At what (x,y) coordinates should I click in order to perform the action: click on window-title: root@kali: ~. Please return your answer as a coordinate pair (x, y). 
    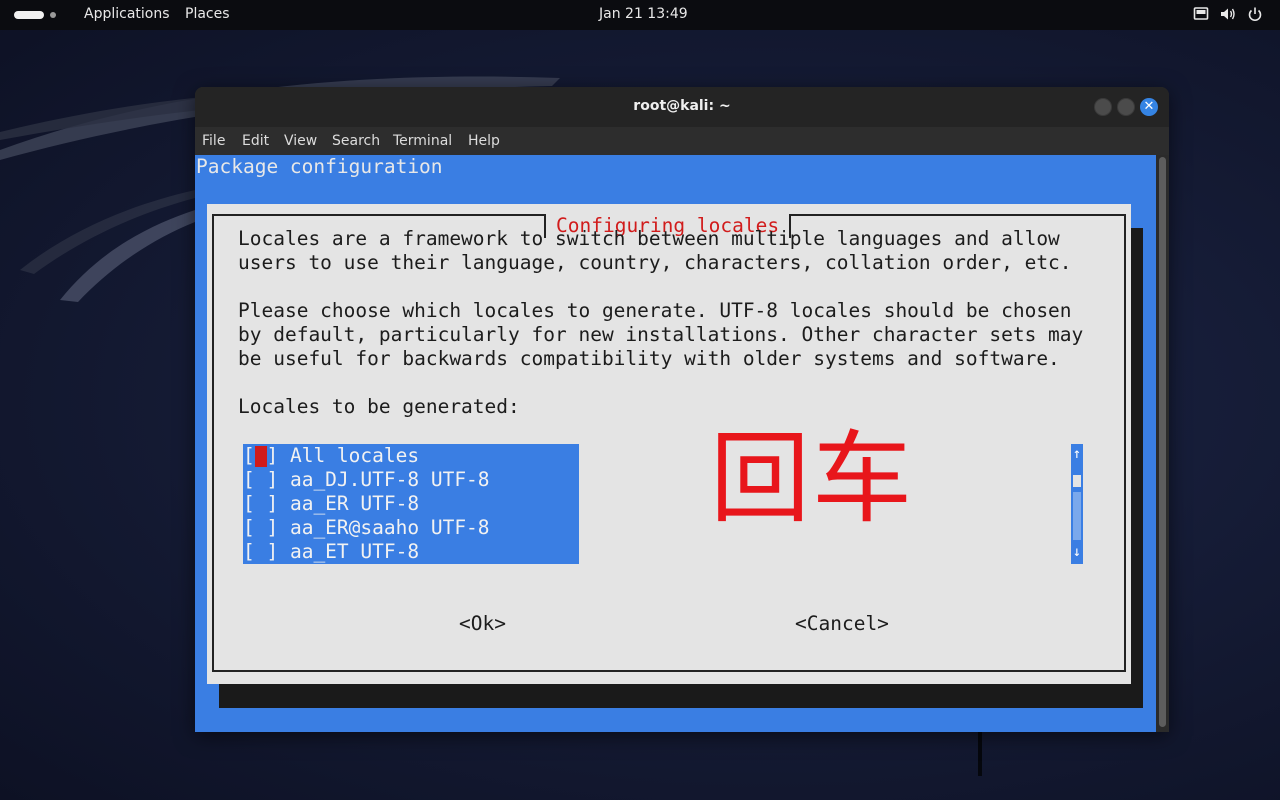
    Looking at the image, I should click on (682, 106).